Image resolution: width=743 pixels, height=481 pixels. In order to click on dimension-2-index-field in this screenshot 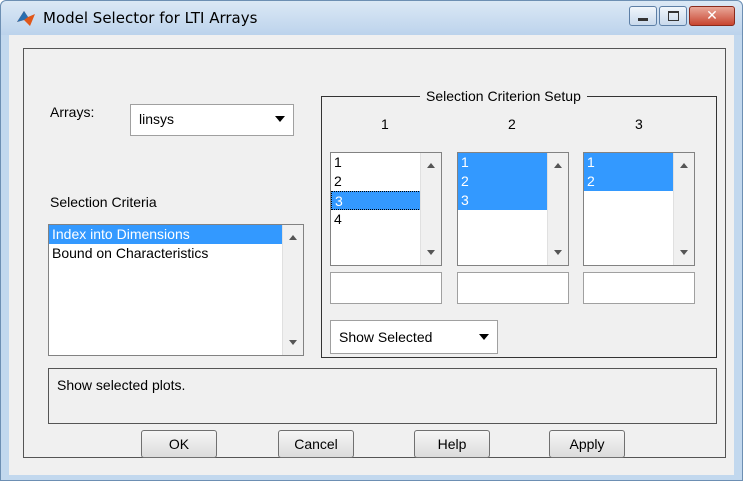, I will do `click(513, 288)`.